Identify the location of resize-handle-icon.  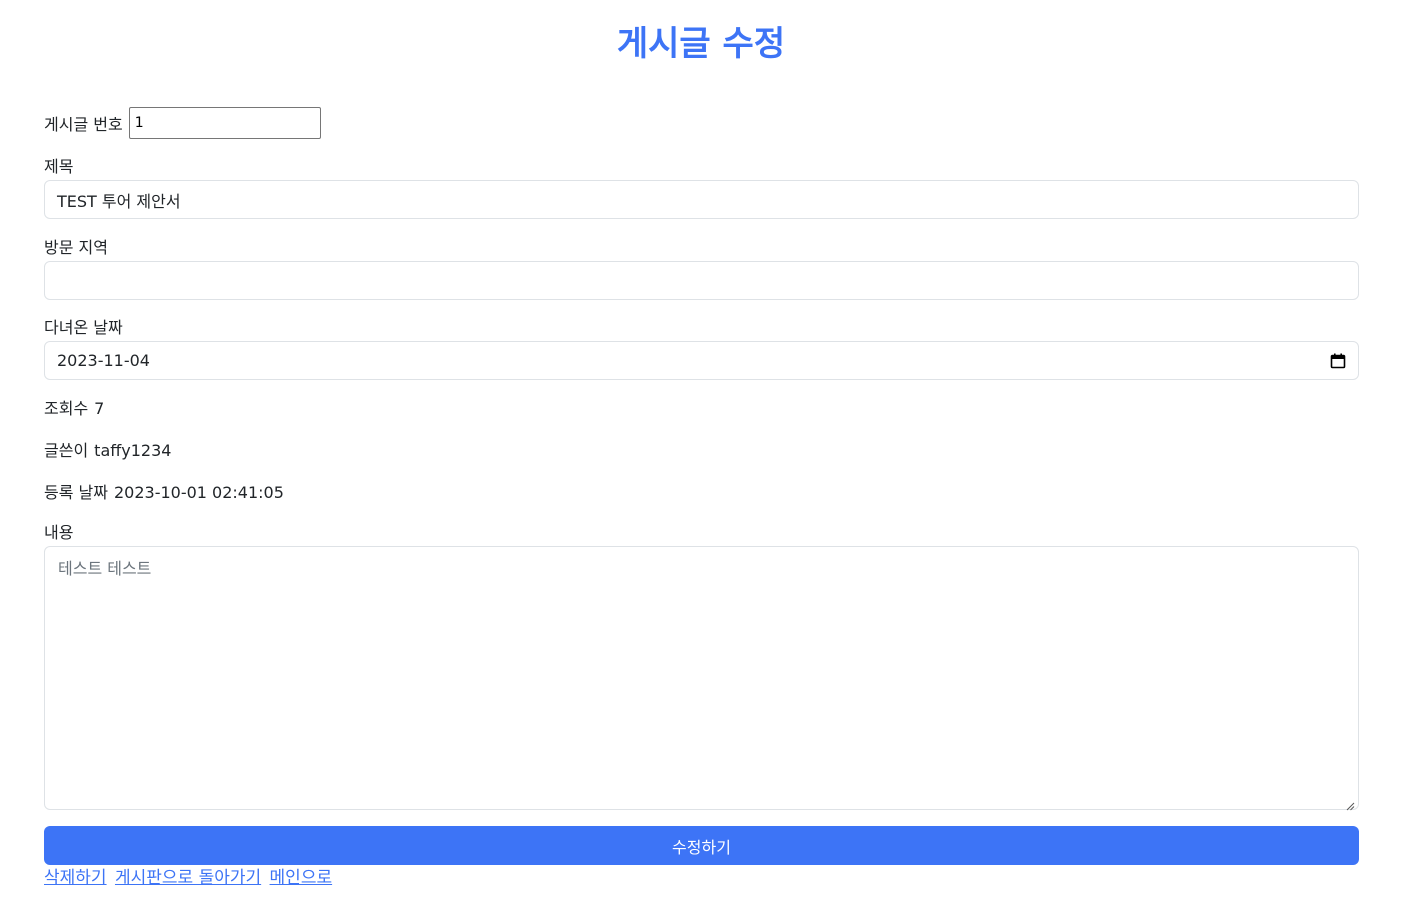
(1350, 803).